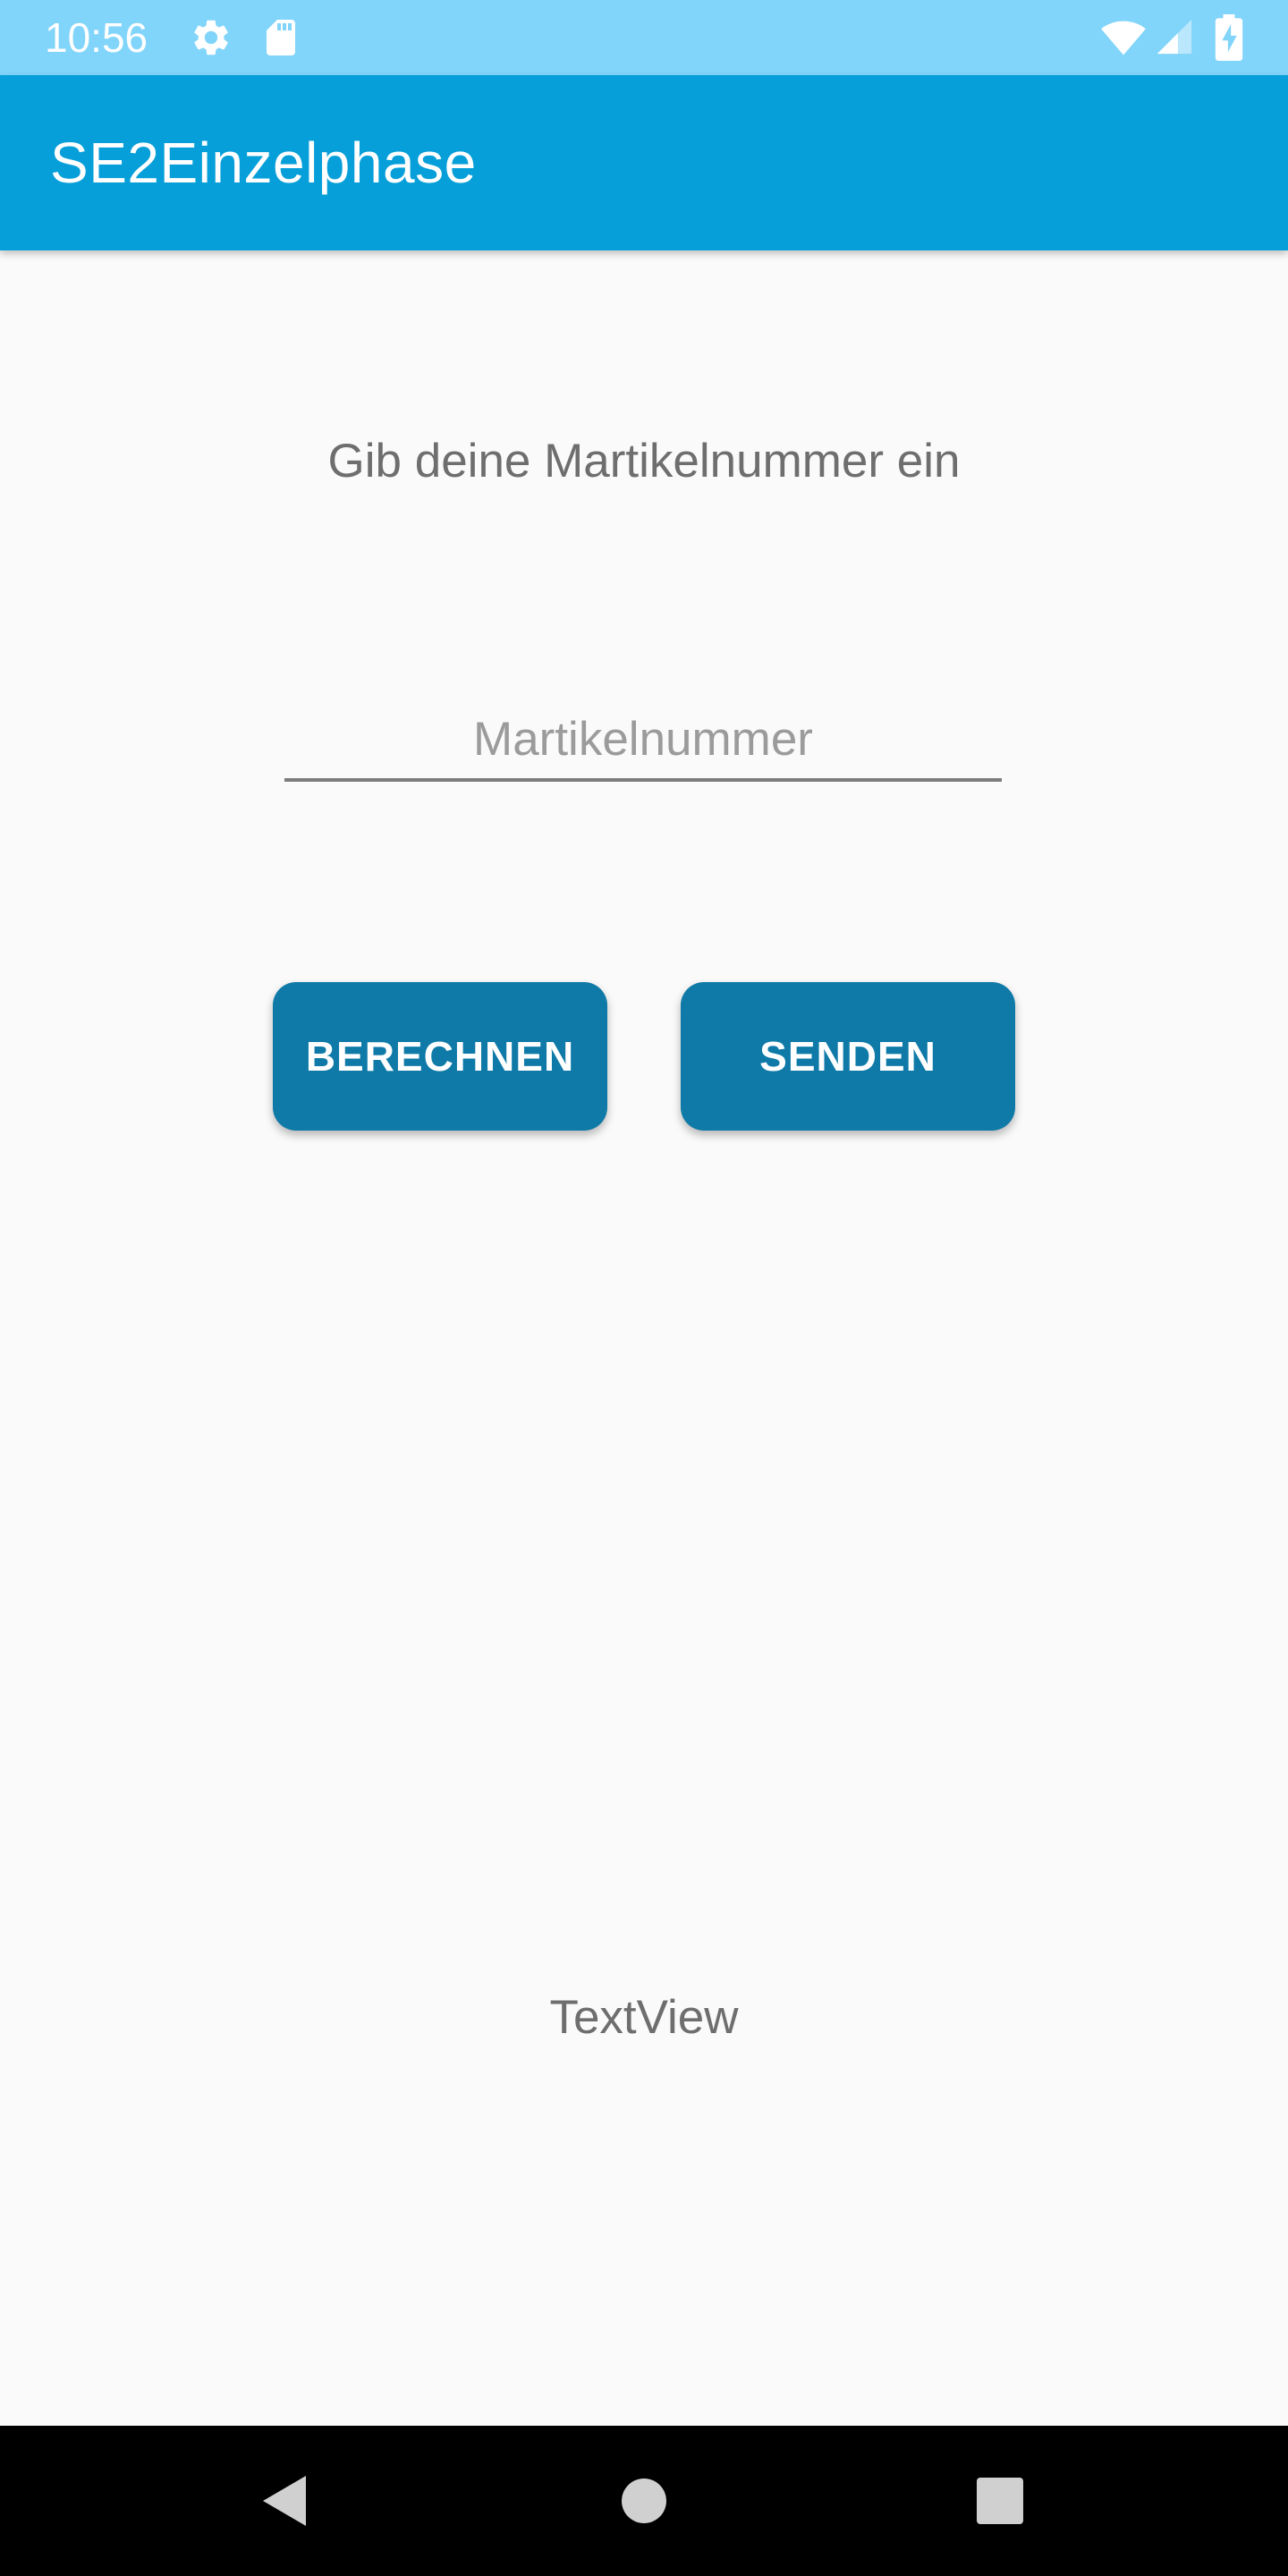 The width and height of the screenshot is (1288, 2576). I want to click on status-bar: 10:56, so click(644, 37).